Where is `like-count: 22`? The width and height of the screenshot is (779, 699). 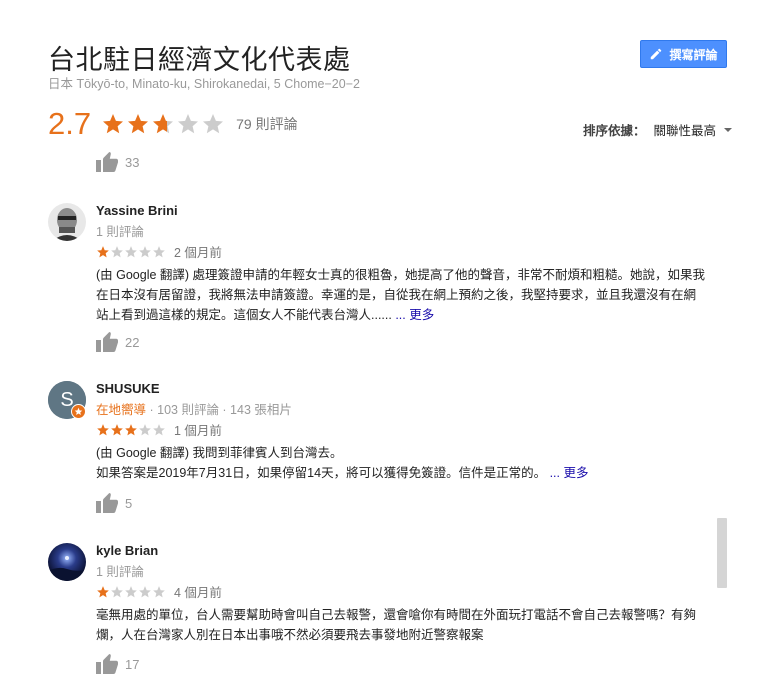 like-count: 22 is located at coordinates (132, 342).